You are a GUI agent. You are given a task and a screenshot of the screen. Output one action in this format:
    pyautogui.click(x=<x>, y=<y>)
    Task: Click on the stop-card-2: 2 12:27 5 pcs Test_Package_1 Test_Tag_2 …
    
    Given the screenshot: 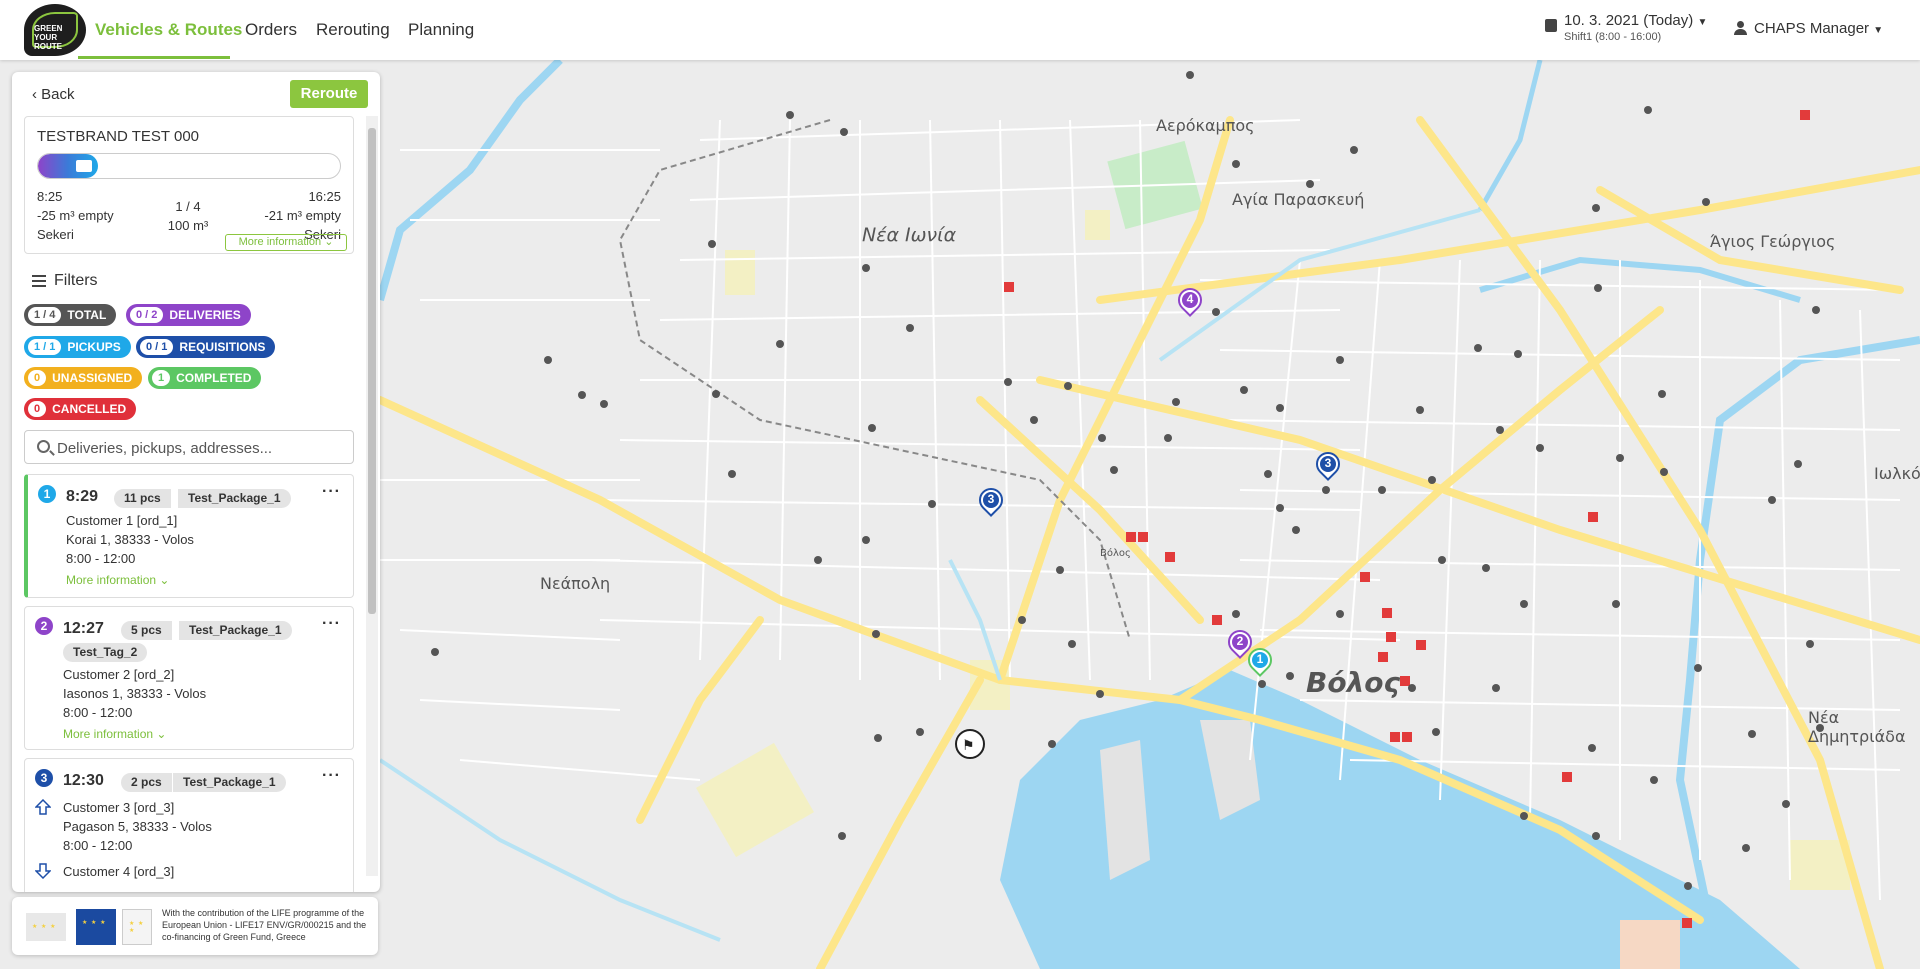 What is the action you would take?
    pyautogui.click(x=189, y=678)
    